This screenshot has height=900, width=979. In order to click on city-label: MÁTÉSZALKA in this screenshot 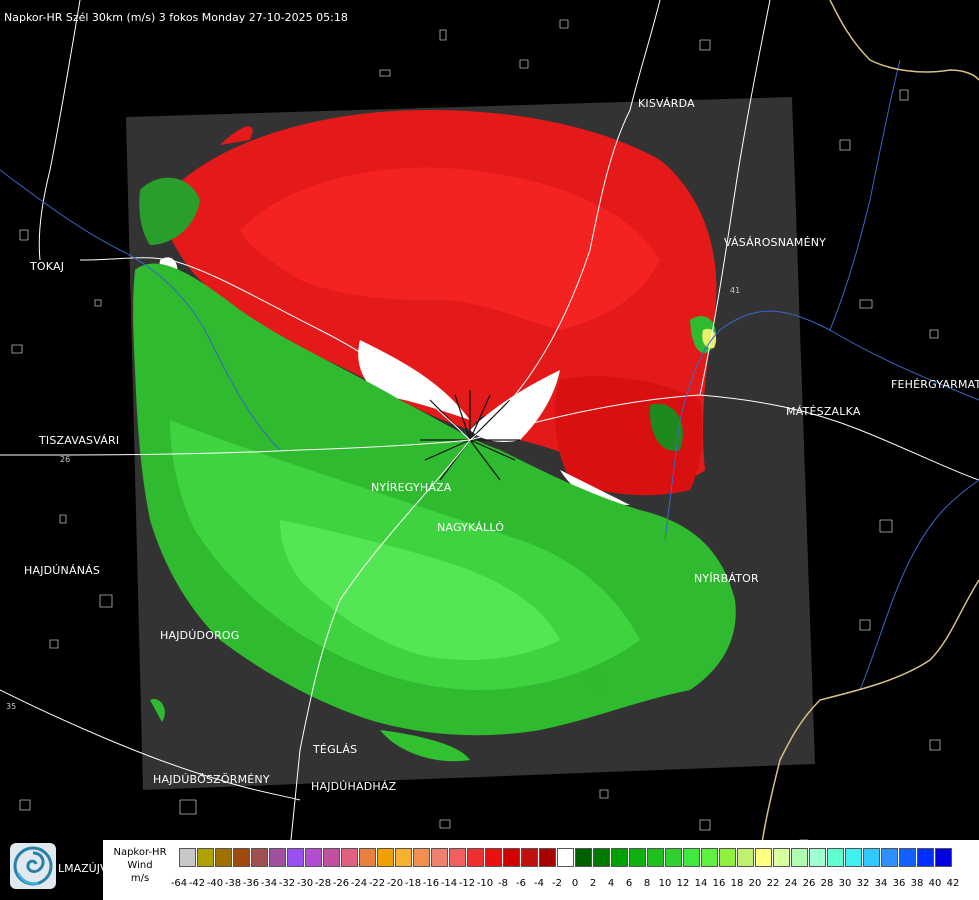, I will do `click(823, 411)`.